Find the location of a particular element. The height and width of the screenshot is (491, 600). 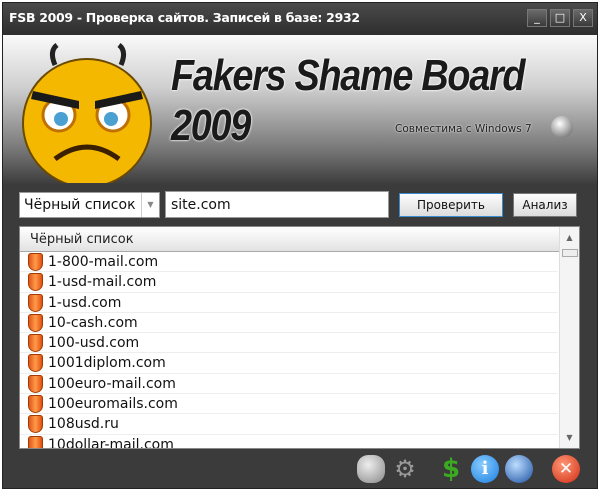

close-button: X is located at coordinates (583, 18).